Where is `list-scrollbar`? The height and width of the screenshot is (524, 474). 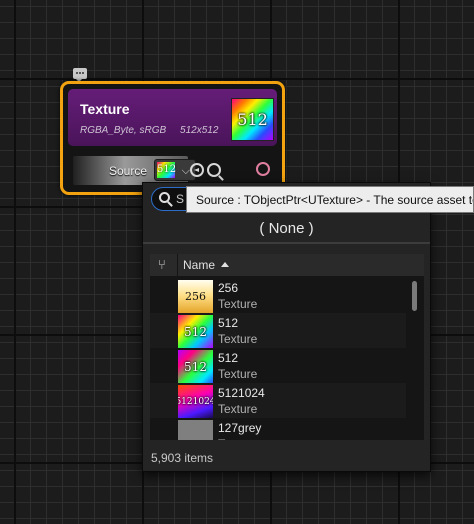 list-scrollbar is located at coordinates (415, 358).